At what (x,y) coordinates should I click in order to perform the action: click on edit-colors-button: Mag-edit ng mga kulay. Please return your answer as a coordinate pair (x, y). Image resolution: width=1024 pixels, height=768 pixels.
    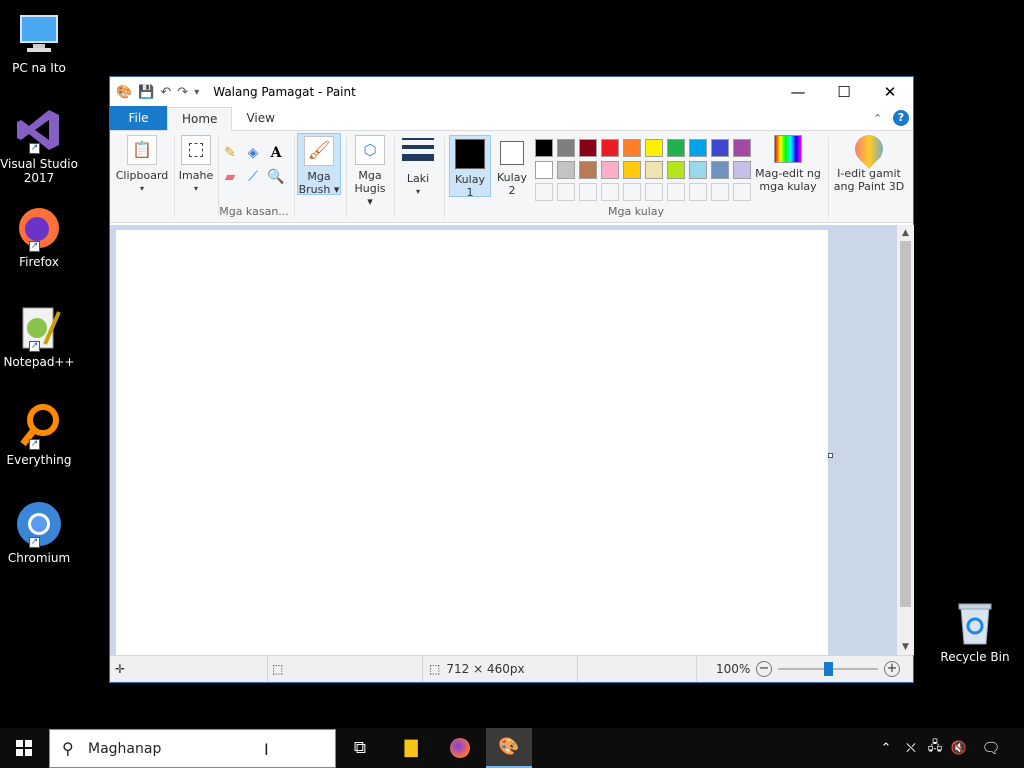
    Looking at the image, I should click on (788, 164).